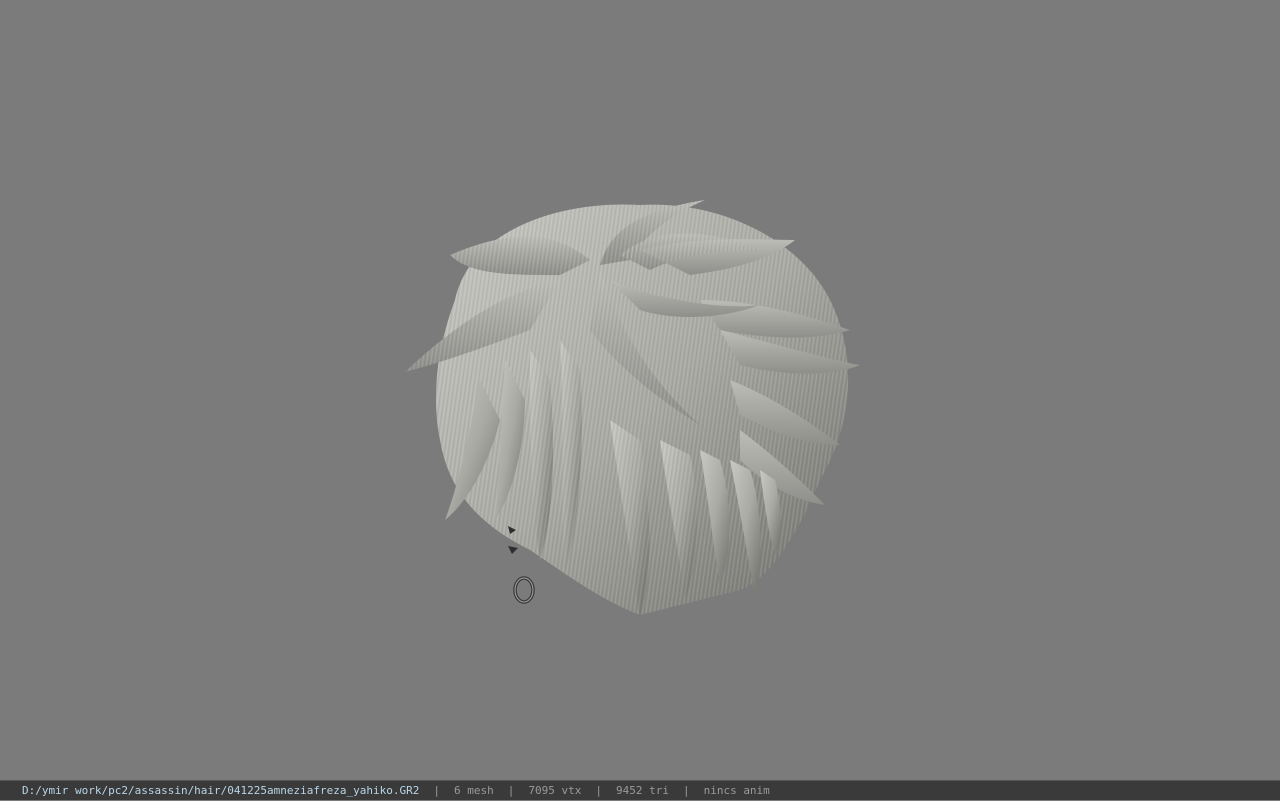 This screenshot has width=1280, height=801. I want to click on triangle-count: 9452 tri, so click(642, 790).